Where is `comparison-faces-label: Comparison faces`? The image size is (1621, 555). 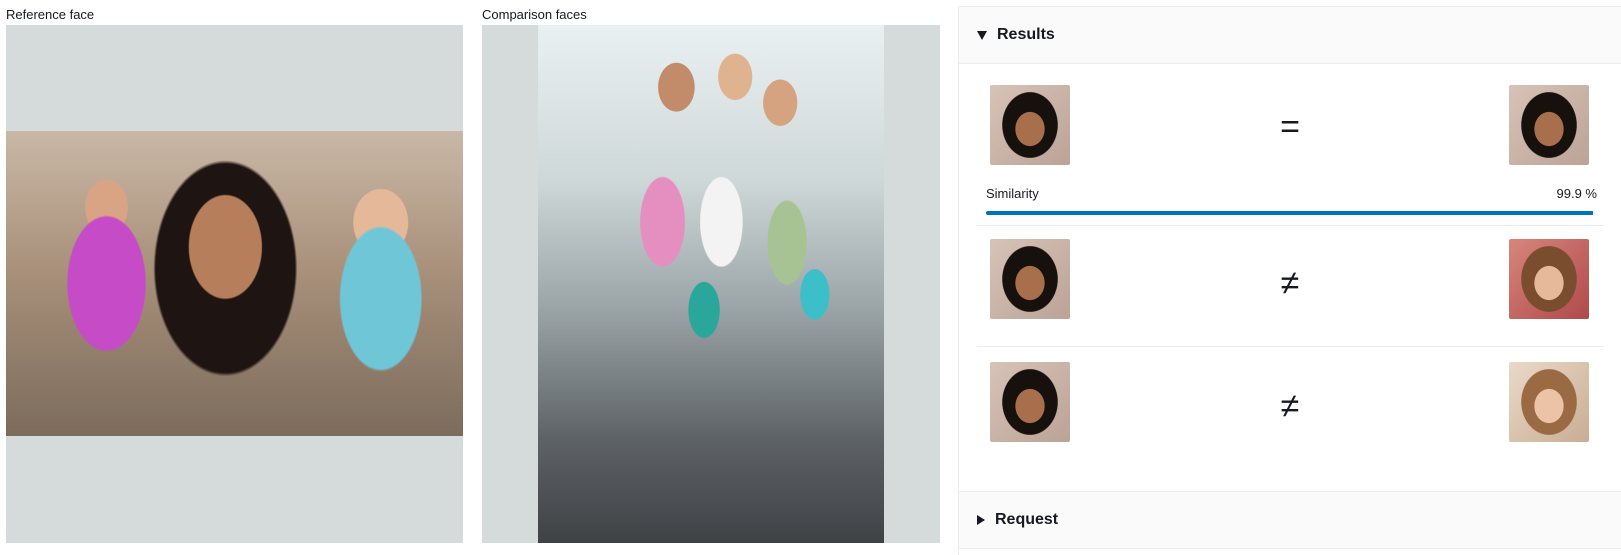
comparison-faces-label: Comparison faces is located at coordinates (534, 14).